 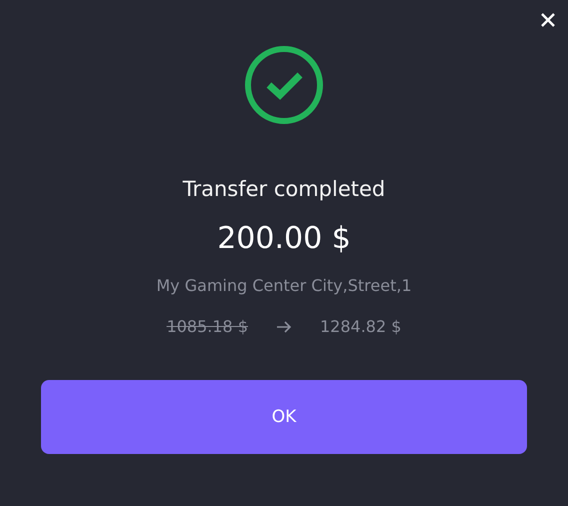 What do you see at coordinates (284, 189) in the screenshot?
I see `dialog-title: Transfer completed` at bounding box center [284, 189].